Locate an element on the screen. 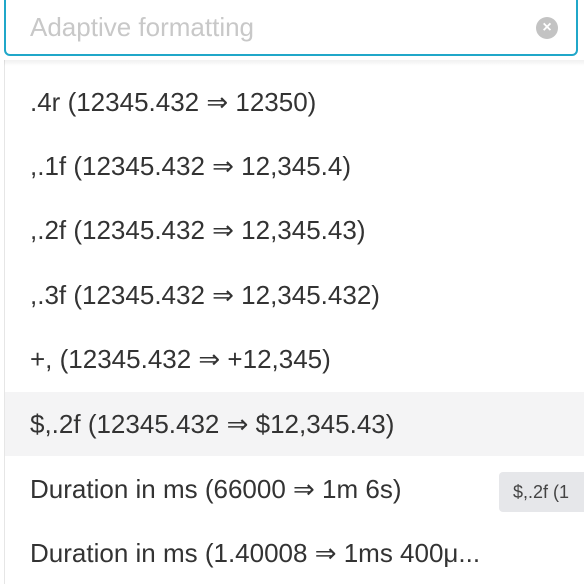 Image resolution: width=584 pixels, height=584 pixels. option-duration-66000: Duration in ms (66000 ⇒ 1m 6s) is located at coordinates (294, 489).